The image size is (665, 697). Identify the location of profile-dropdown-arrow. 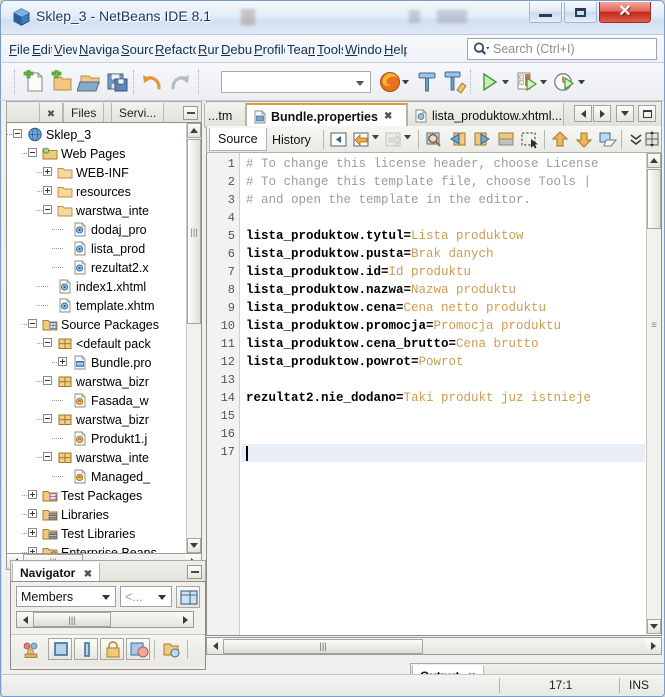
(581, 82).